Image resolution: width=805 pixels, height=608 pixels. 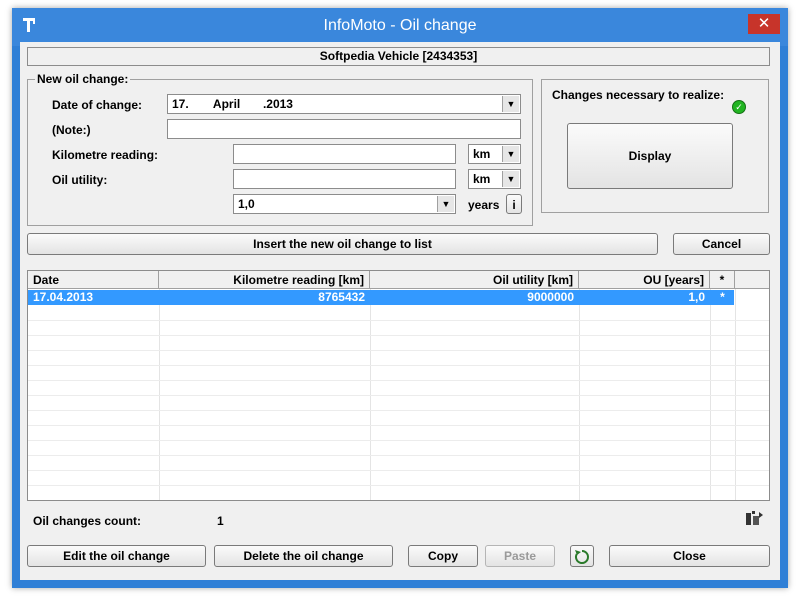 What do you see at coordinates (246, 204) in the screenshot?
I see `years-value: 1,0` at bounding box center [246, 204].